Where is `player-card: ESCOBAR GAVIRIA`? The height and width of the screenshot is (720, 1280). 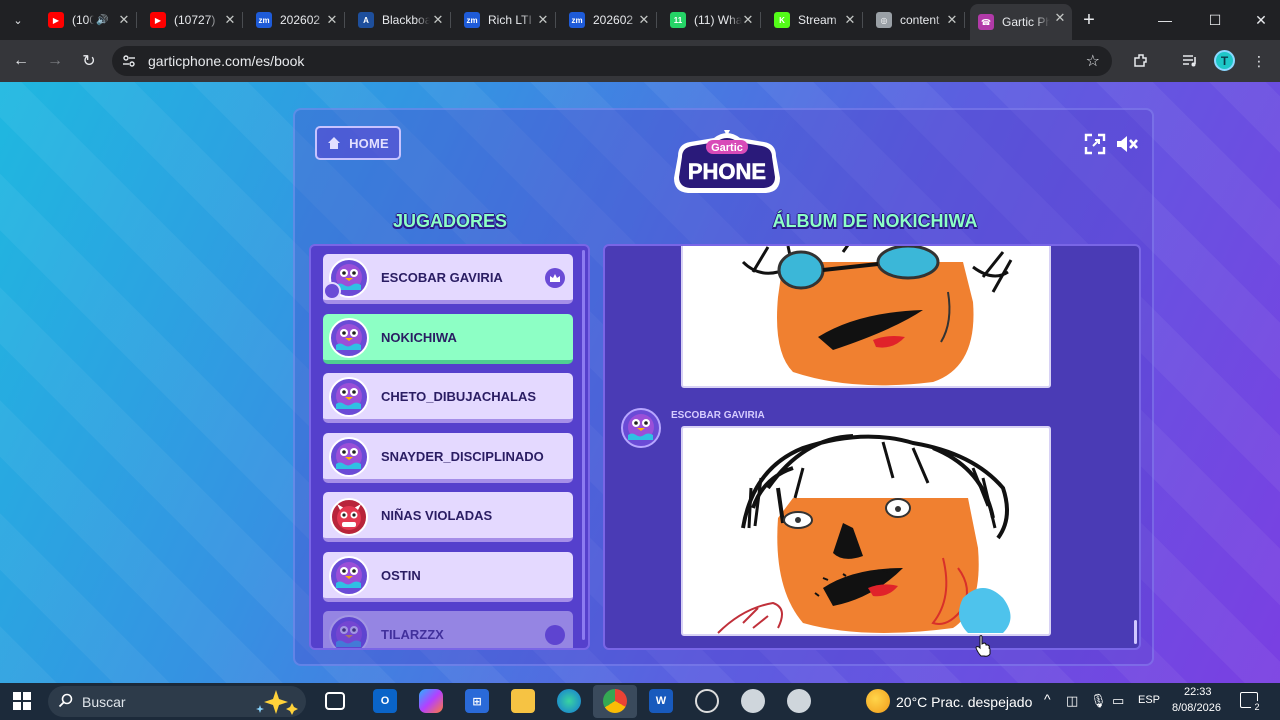
player-card: ESCOBAR GAVIRIA is located at coordinates (448, 279).